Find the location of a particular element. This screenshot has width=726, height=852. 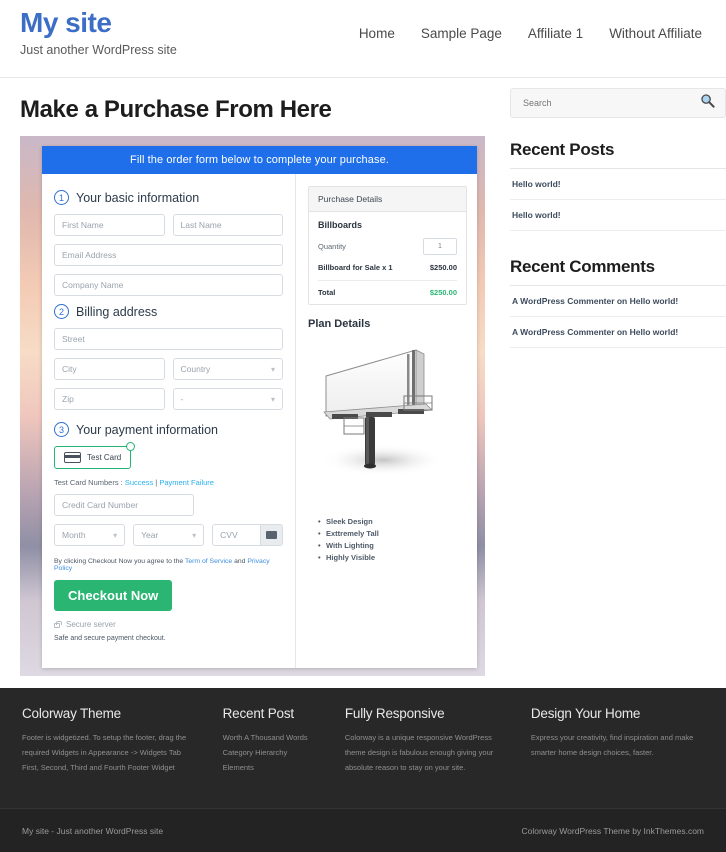

check-circle-icon is located at coordinates (131, 446).